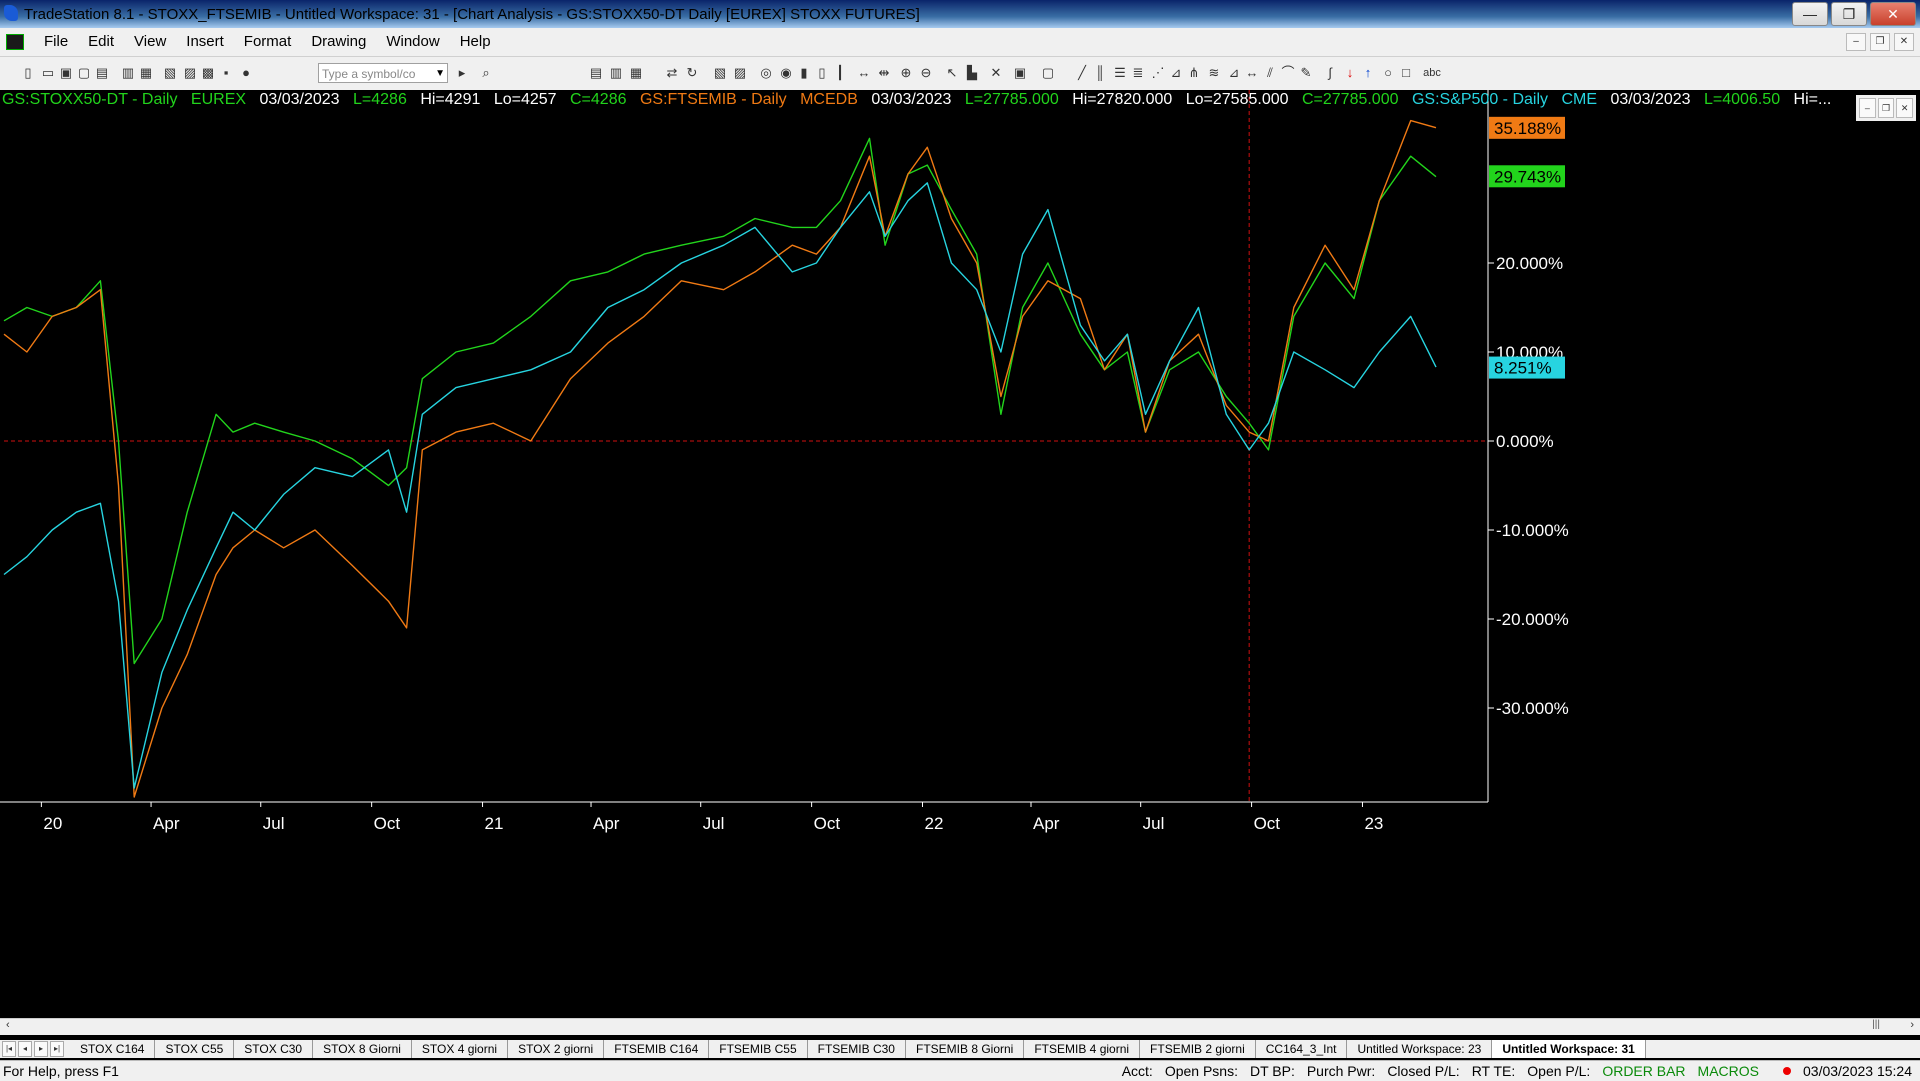 This screenshot has height=1081, width=1920. I want to click on options-icon: ◉, so click(786, 73).